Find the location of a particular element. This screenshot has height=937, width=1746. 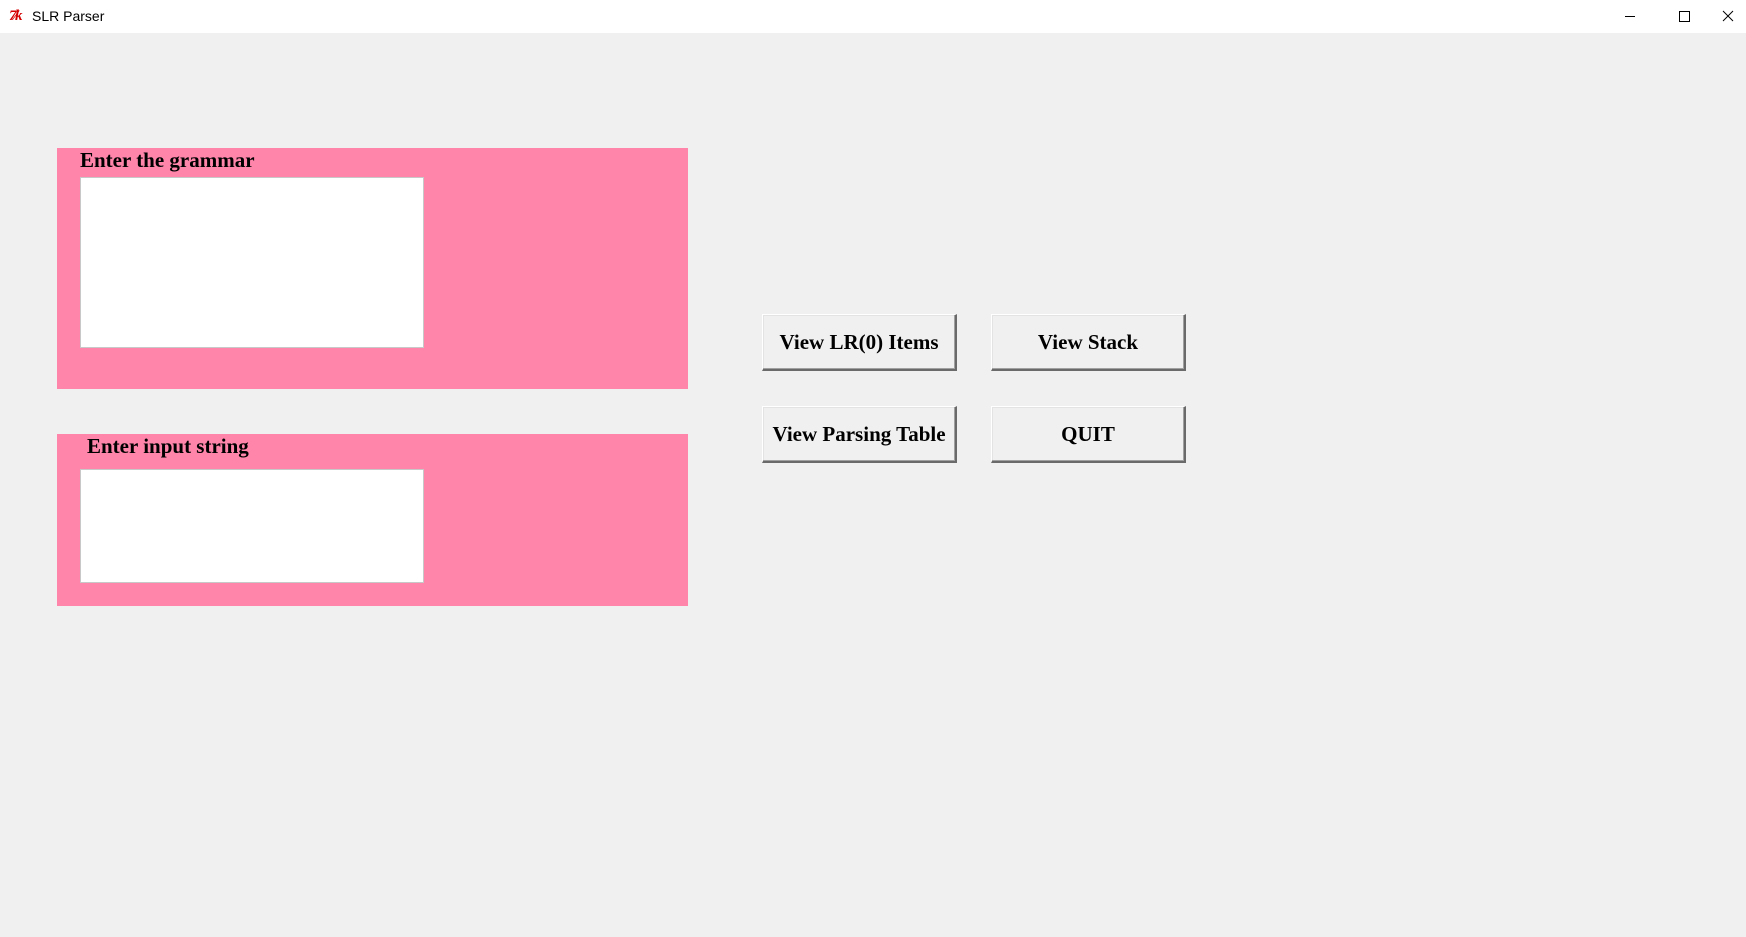

view-stack-button: View Stack is located at coordinates (1088, 342).